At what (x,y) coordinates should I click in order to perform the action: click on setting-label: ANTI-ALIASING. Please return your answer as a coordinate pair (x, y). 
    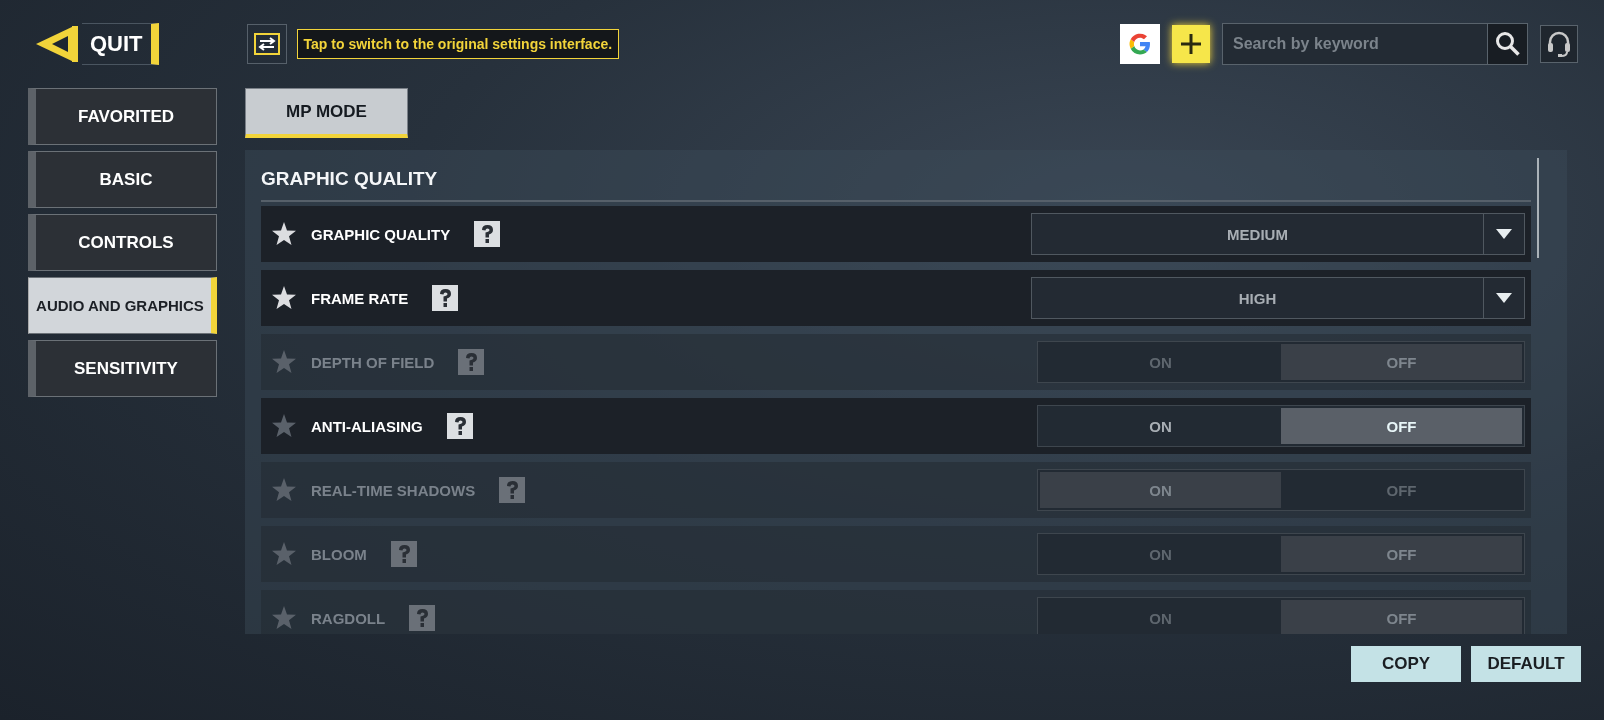
    Looking at the image, I should click on (367, 426).